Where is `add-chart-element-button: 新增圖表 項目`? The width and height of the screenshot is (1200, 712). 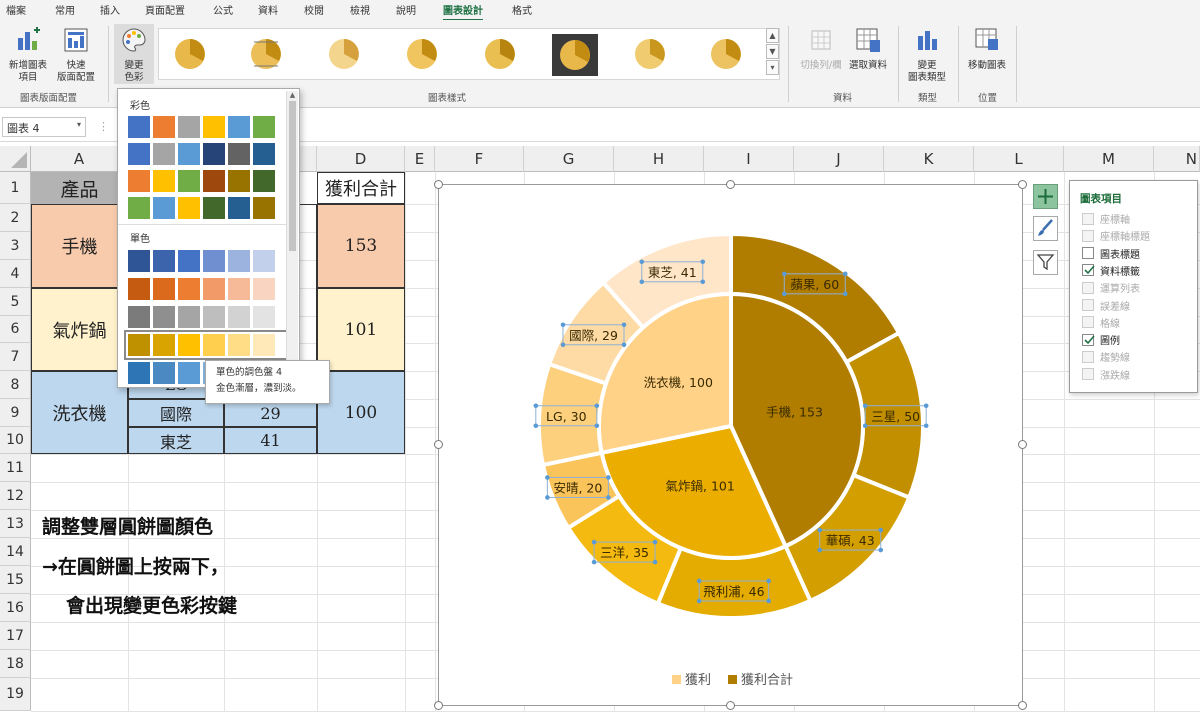 add-chart-element-button: 新增圖表 項目 is located at coordinates (28, 55).